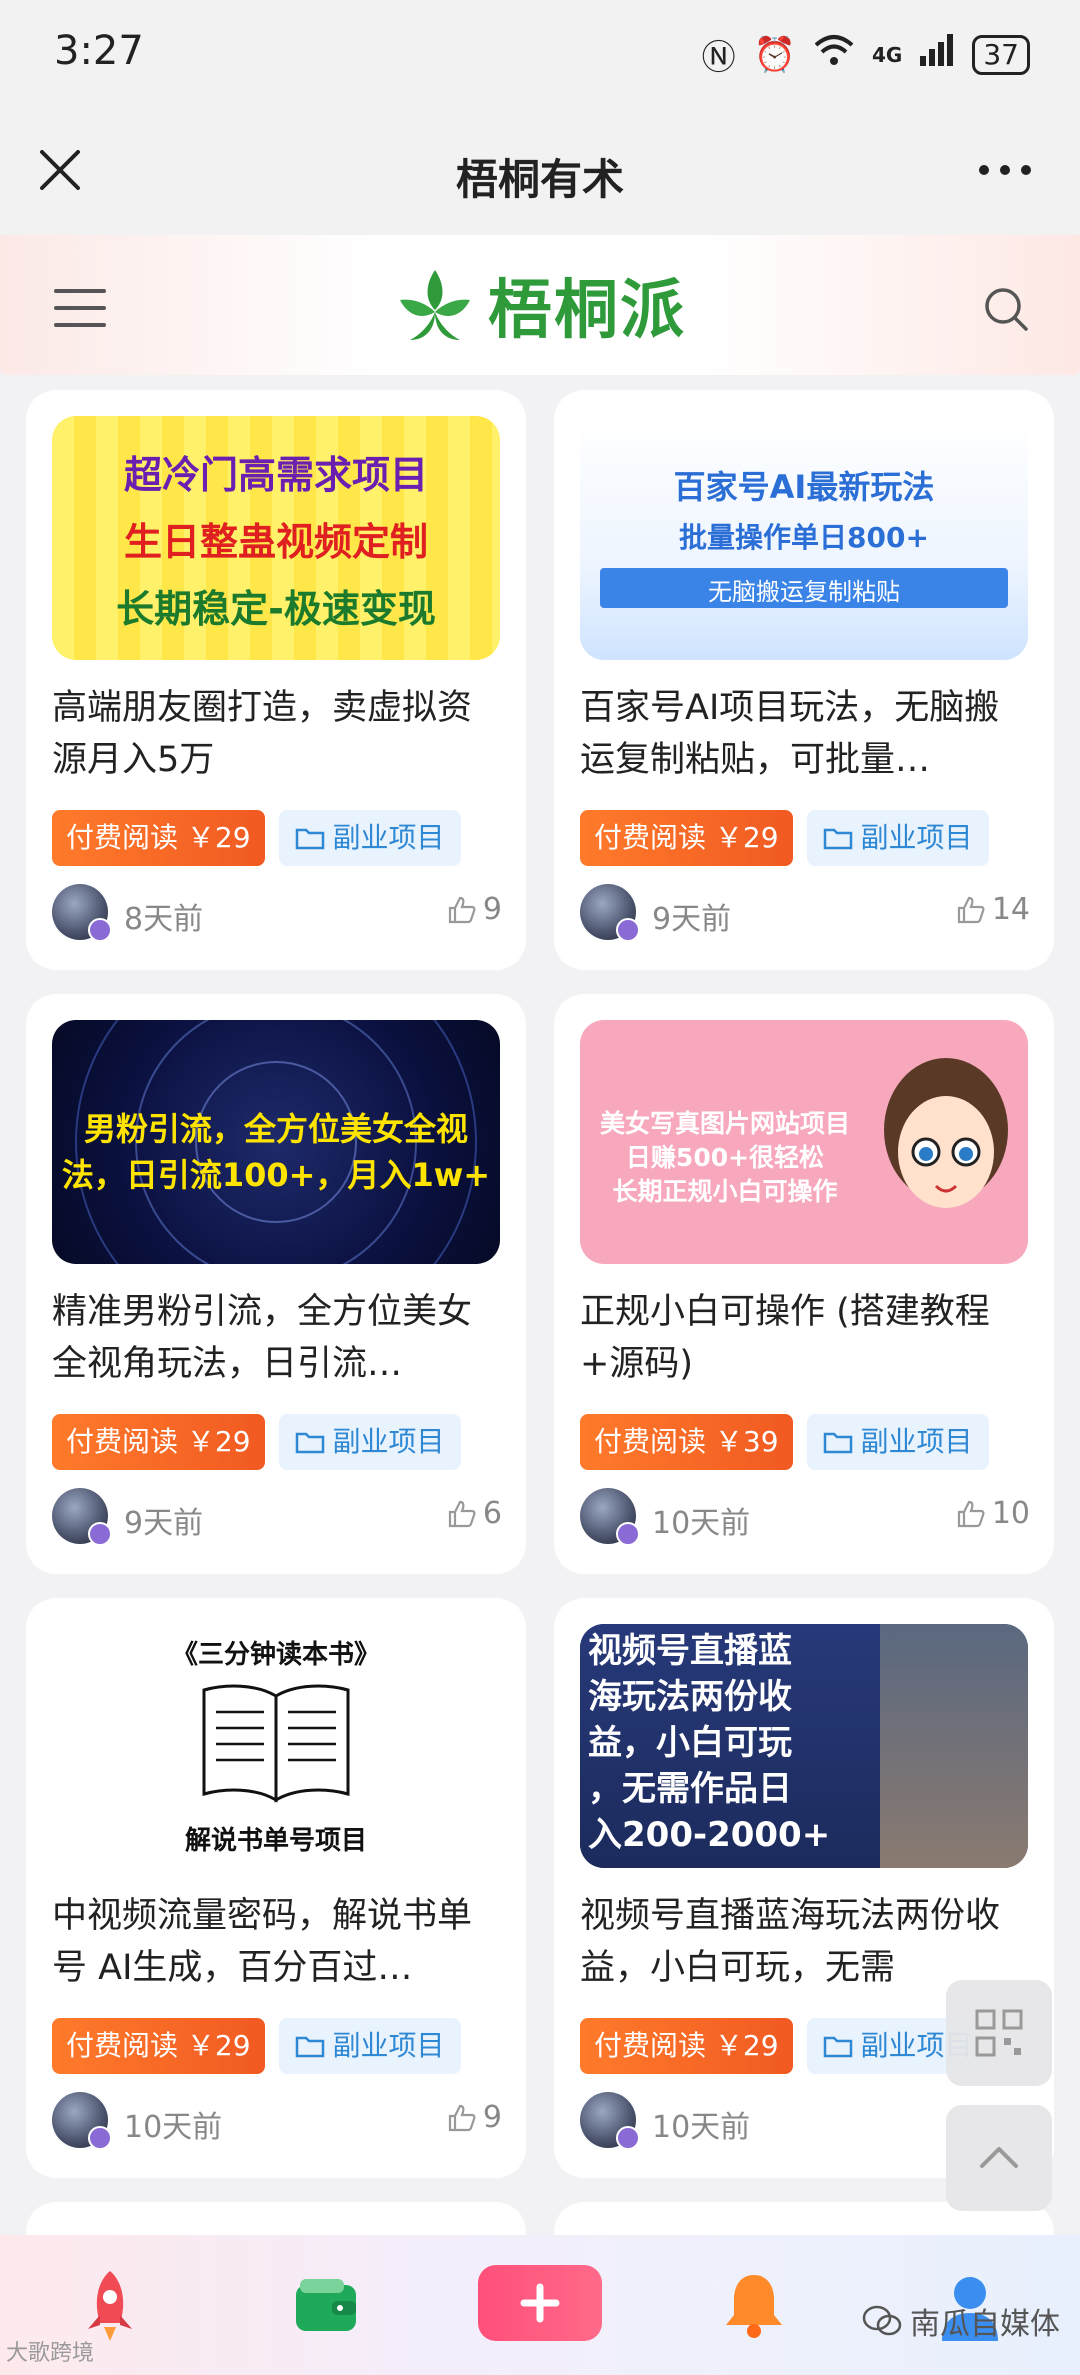 This screenshot has height=2375, width=1080. I want to click on tab-home, so click(110, 2305).